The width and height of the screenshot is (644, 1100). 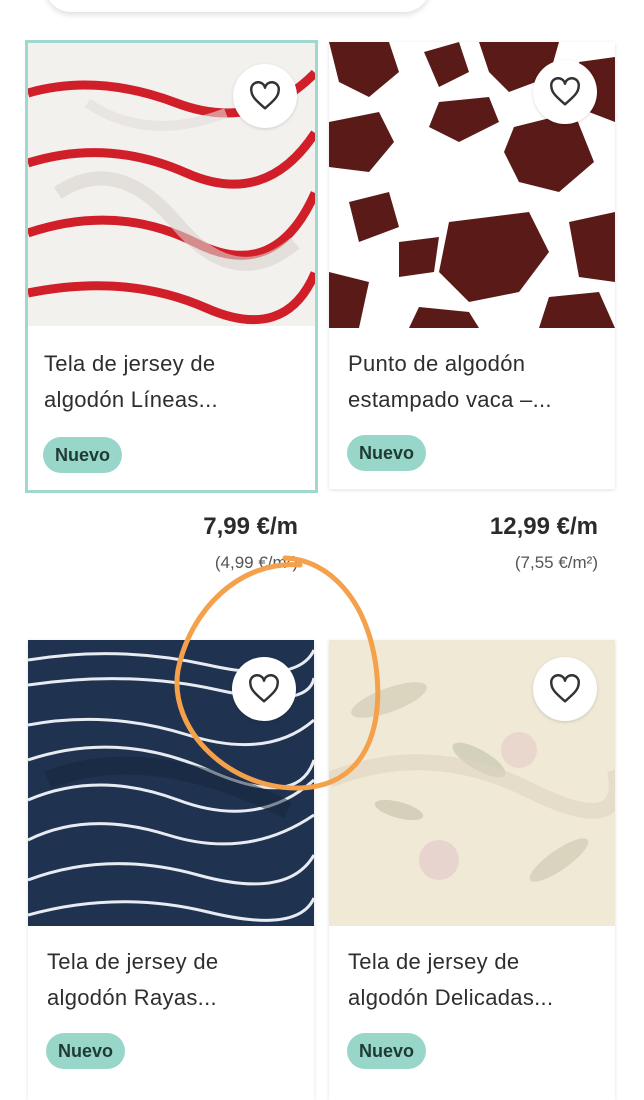 What do you see at coordinates (256, 562) in the screenshot?
I see `unit-price: (4,99 €/m²)` at bounding box center [256, 562].